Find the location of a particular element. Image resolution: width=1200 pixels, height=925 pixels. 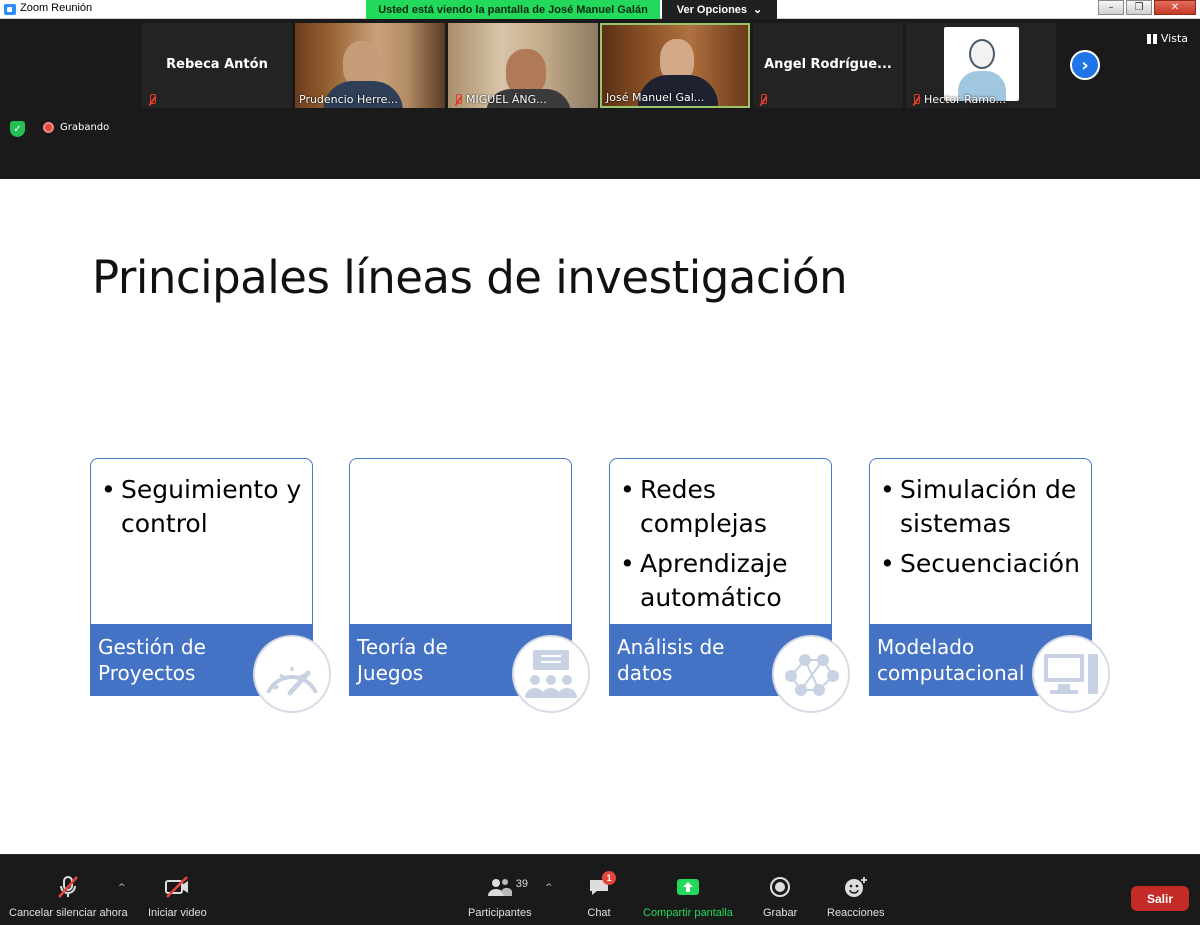

next-page-arrow-icon: › is located at coordinates (1085, 65).